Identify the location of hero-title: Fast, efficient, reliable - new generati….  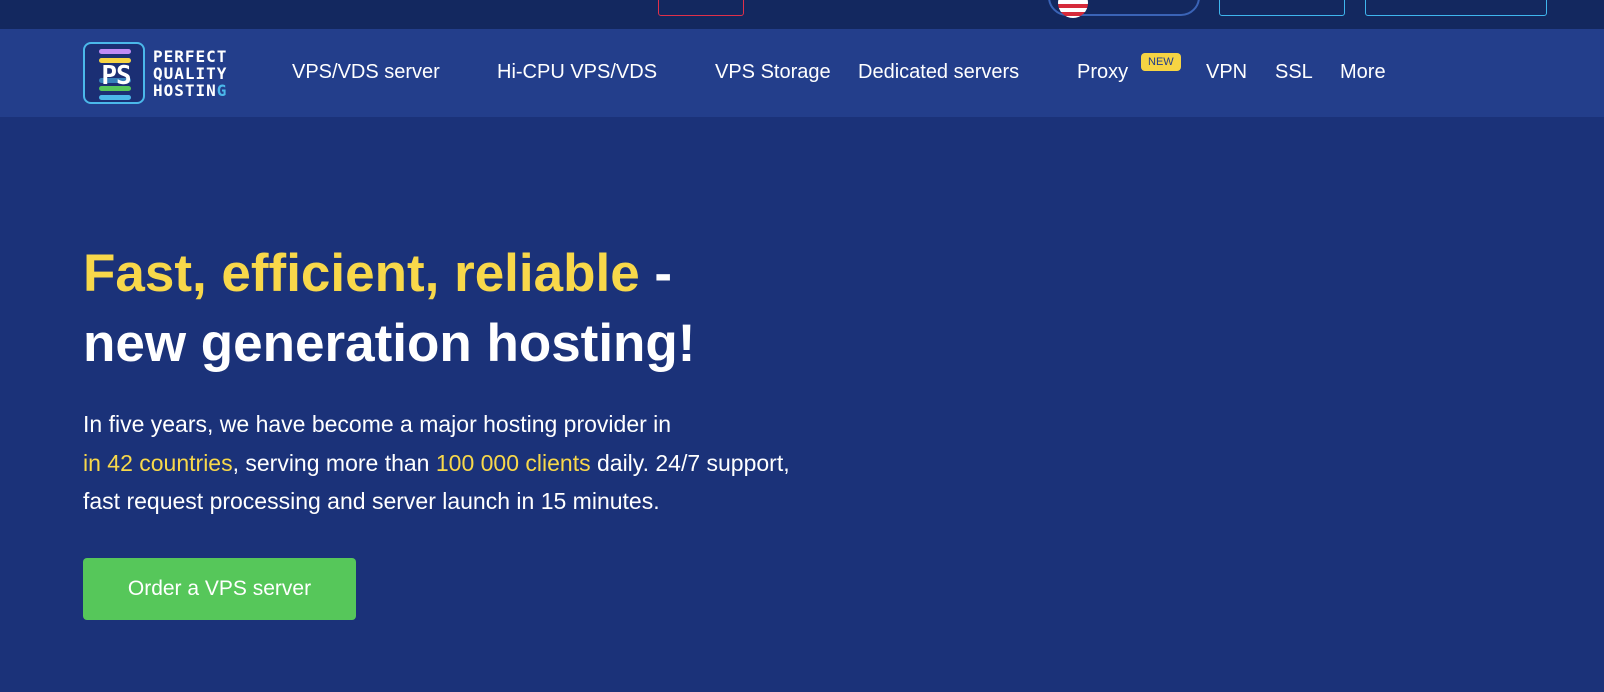
(389, 309).